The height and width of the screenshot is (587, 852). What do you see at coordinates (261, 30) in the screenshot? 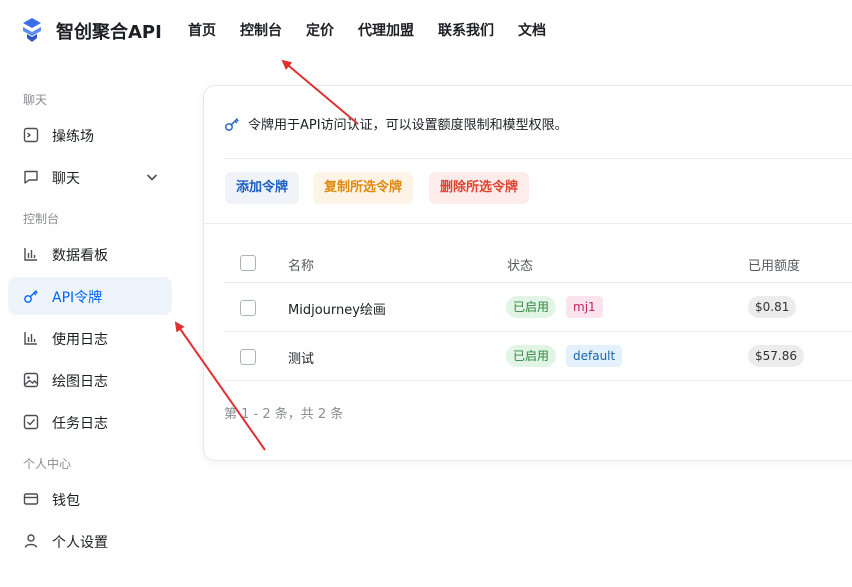
I see `nav-console: 控制台` at bounding box center [261, 30].